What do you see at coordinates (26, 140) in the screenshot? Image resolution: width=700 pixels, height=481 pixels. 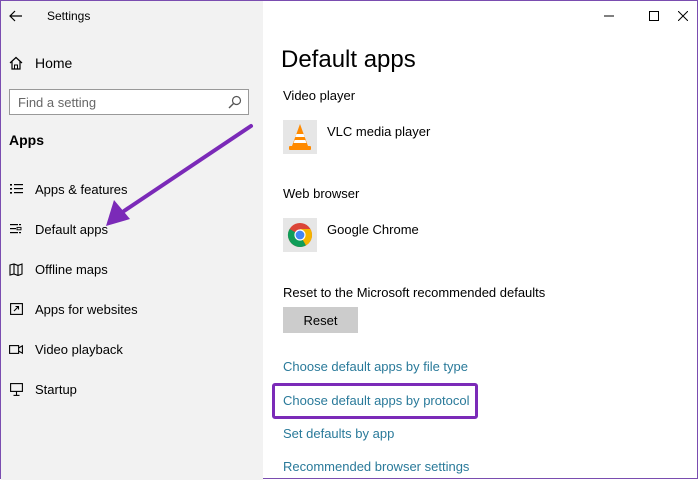 I see `section-heading-apps: Apps` at bounding box center [26, 140].